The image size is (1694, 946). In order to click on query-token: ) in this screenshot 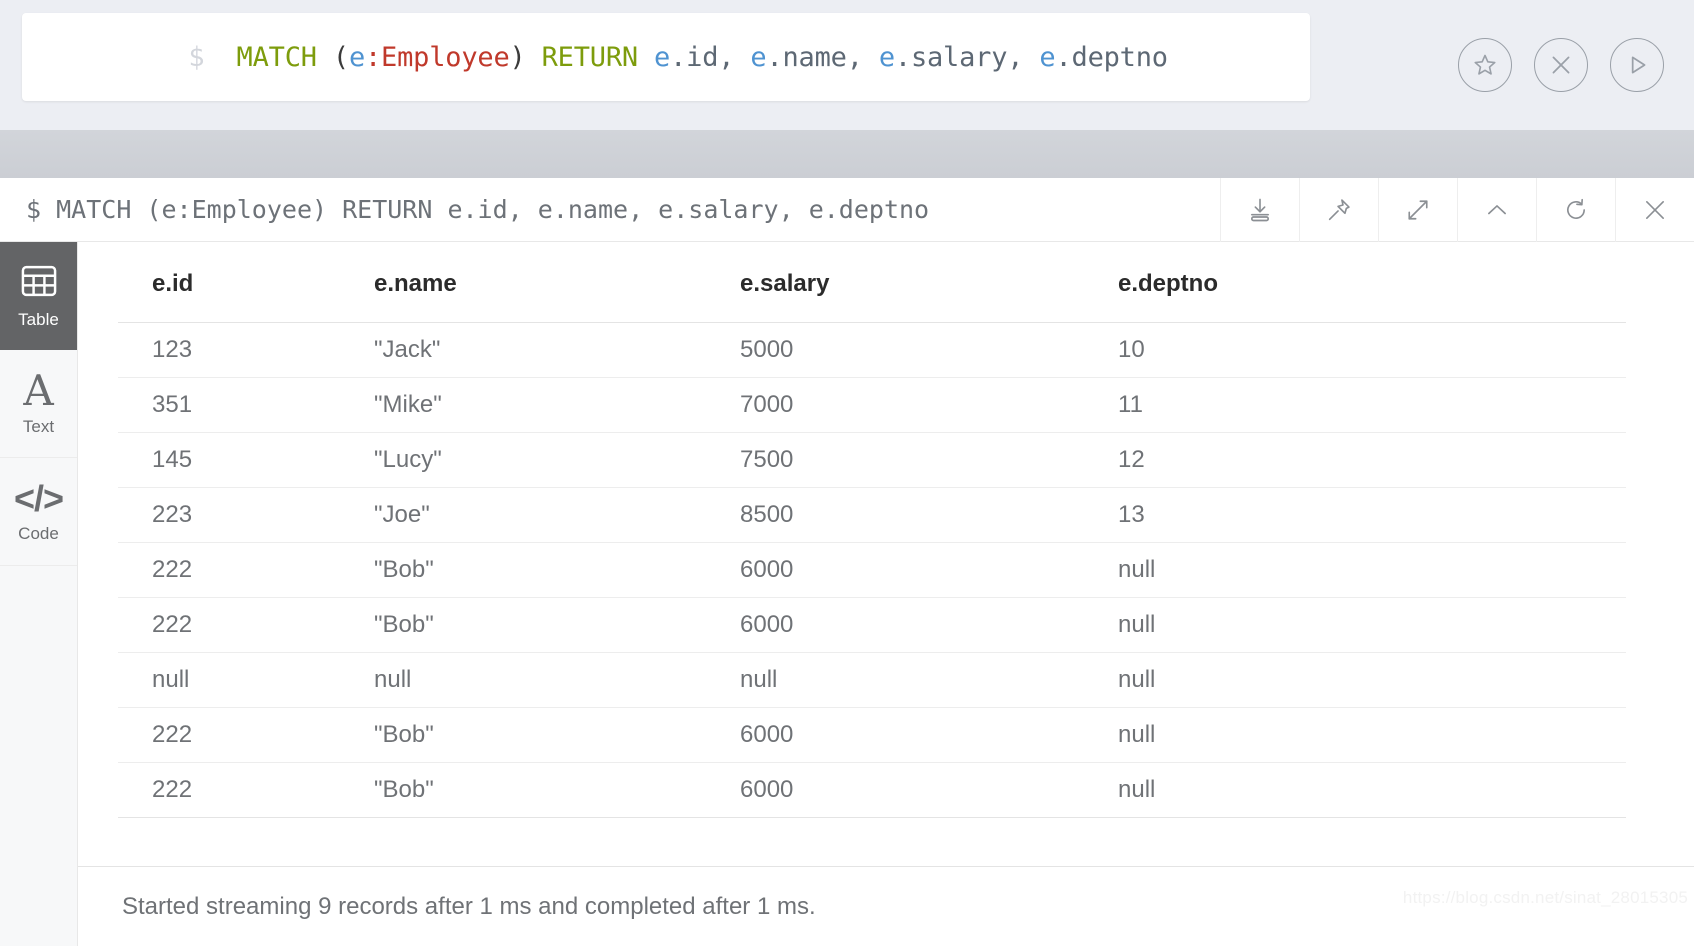, I will do `click(517, 57)`.